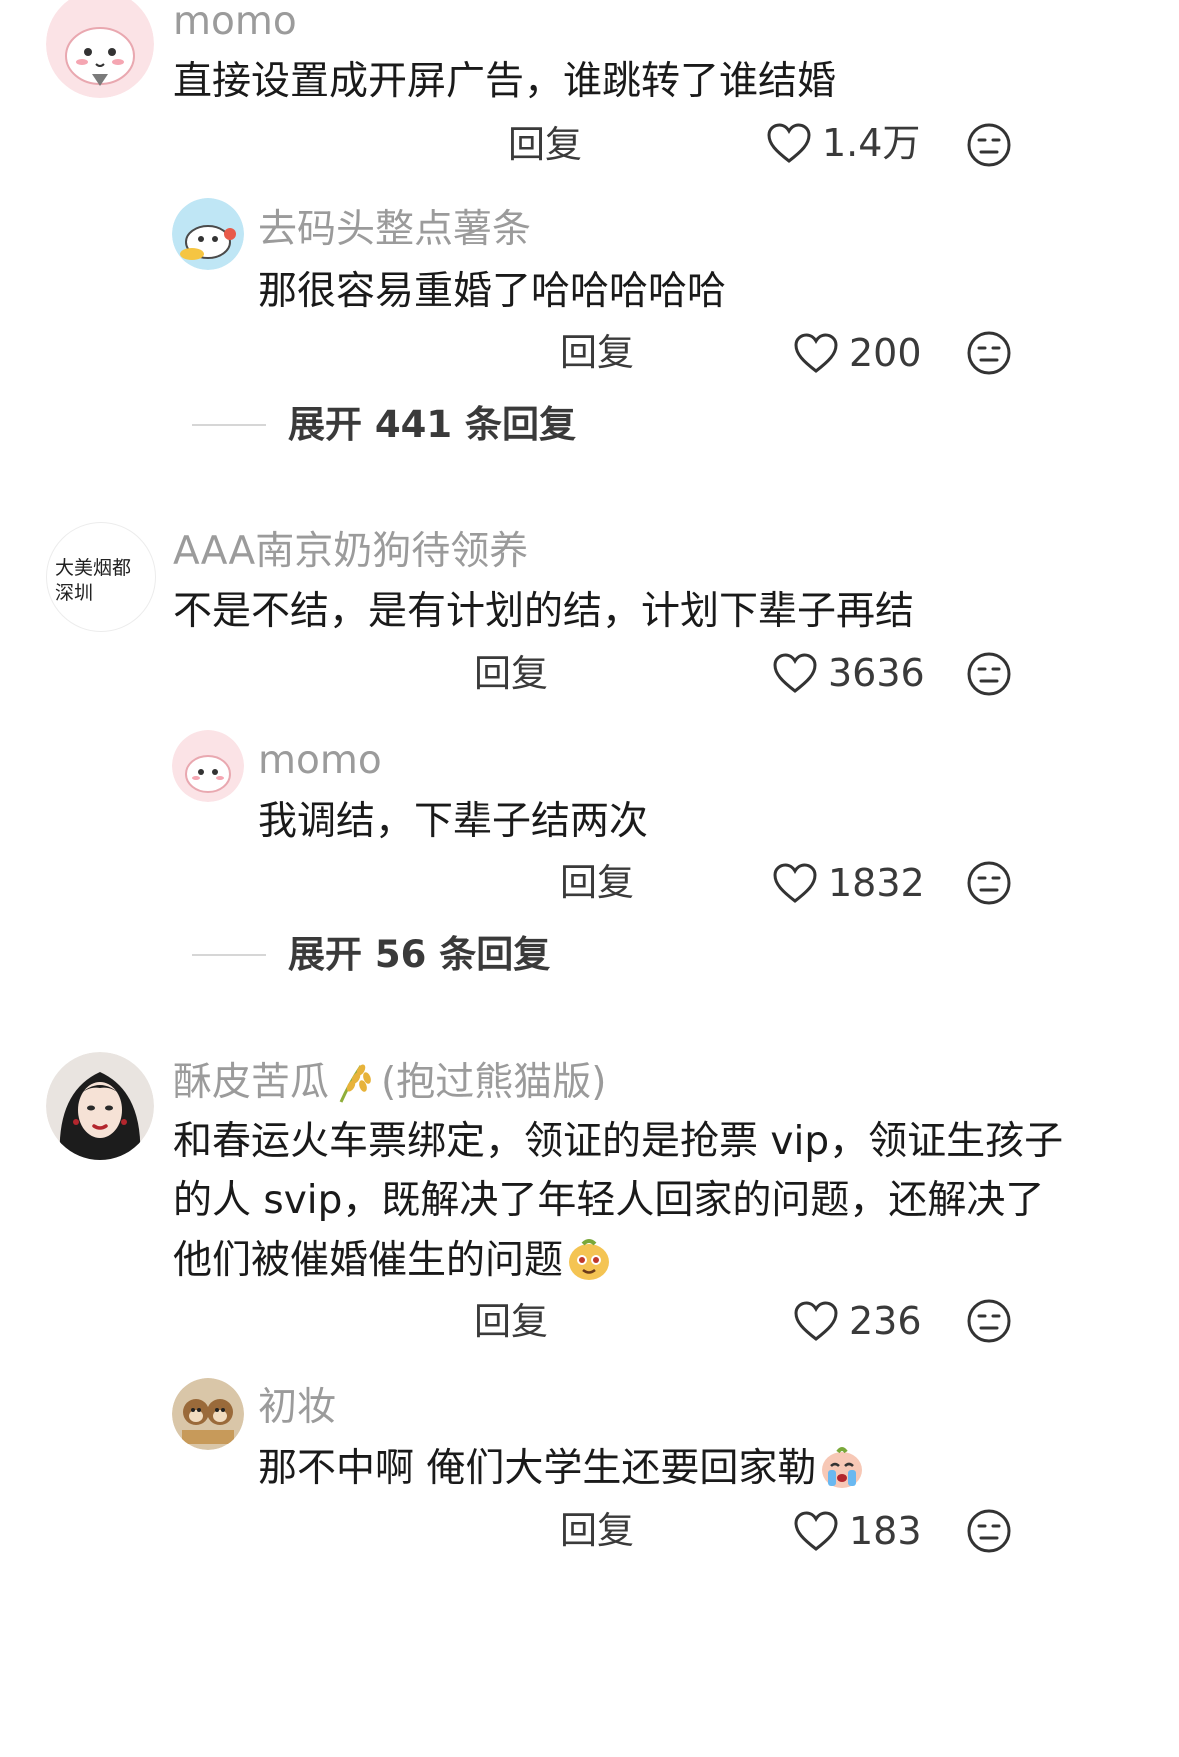  What do you see at coordinates (453, 821) in the screenshot?
I see `comment-text: 我调结，下辈子结两次` at bounding box center [453, 821].